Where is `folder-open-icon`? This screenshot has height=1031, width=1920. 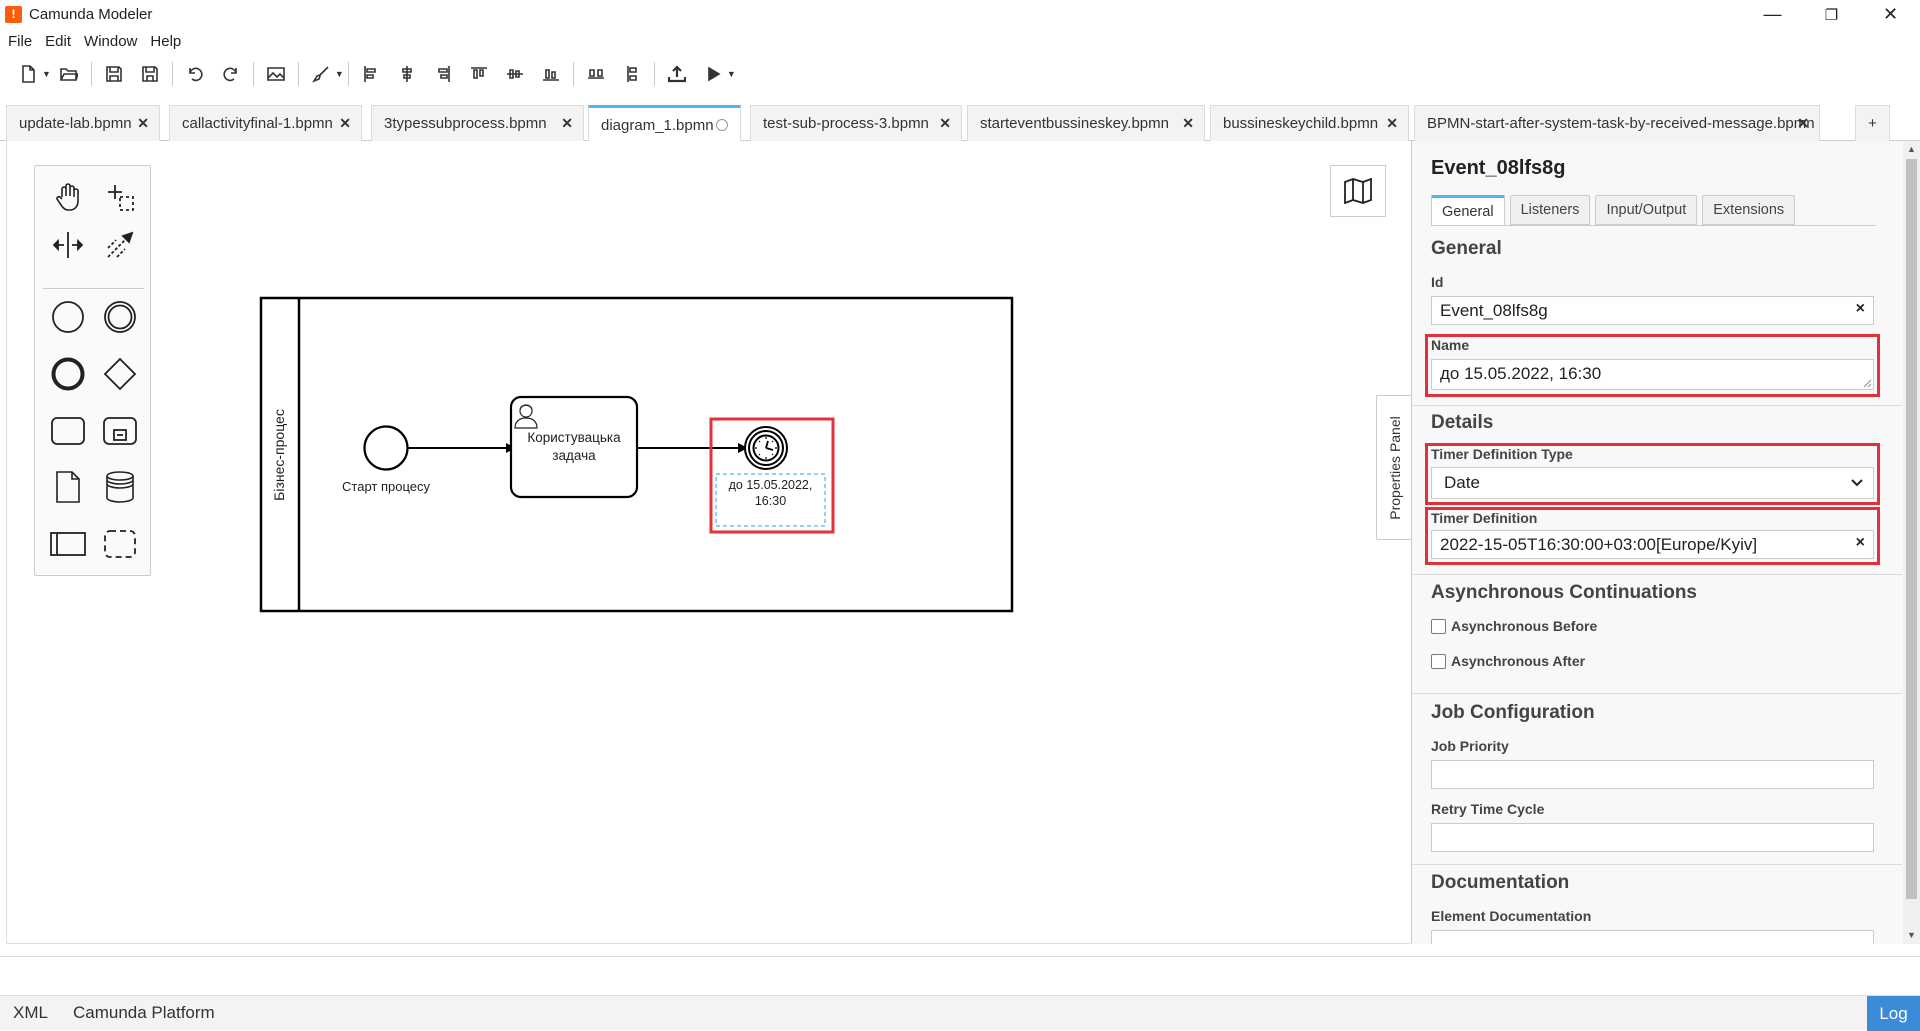 folder-open-icon is located at coordinates (69, 74).